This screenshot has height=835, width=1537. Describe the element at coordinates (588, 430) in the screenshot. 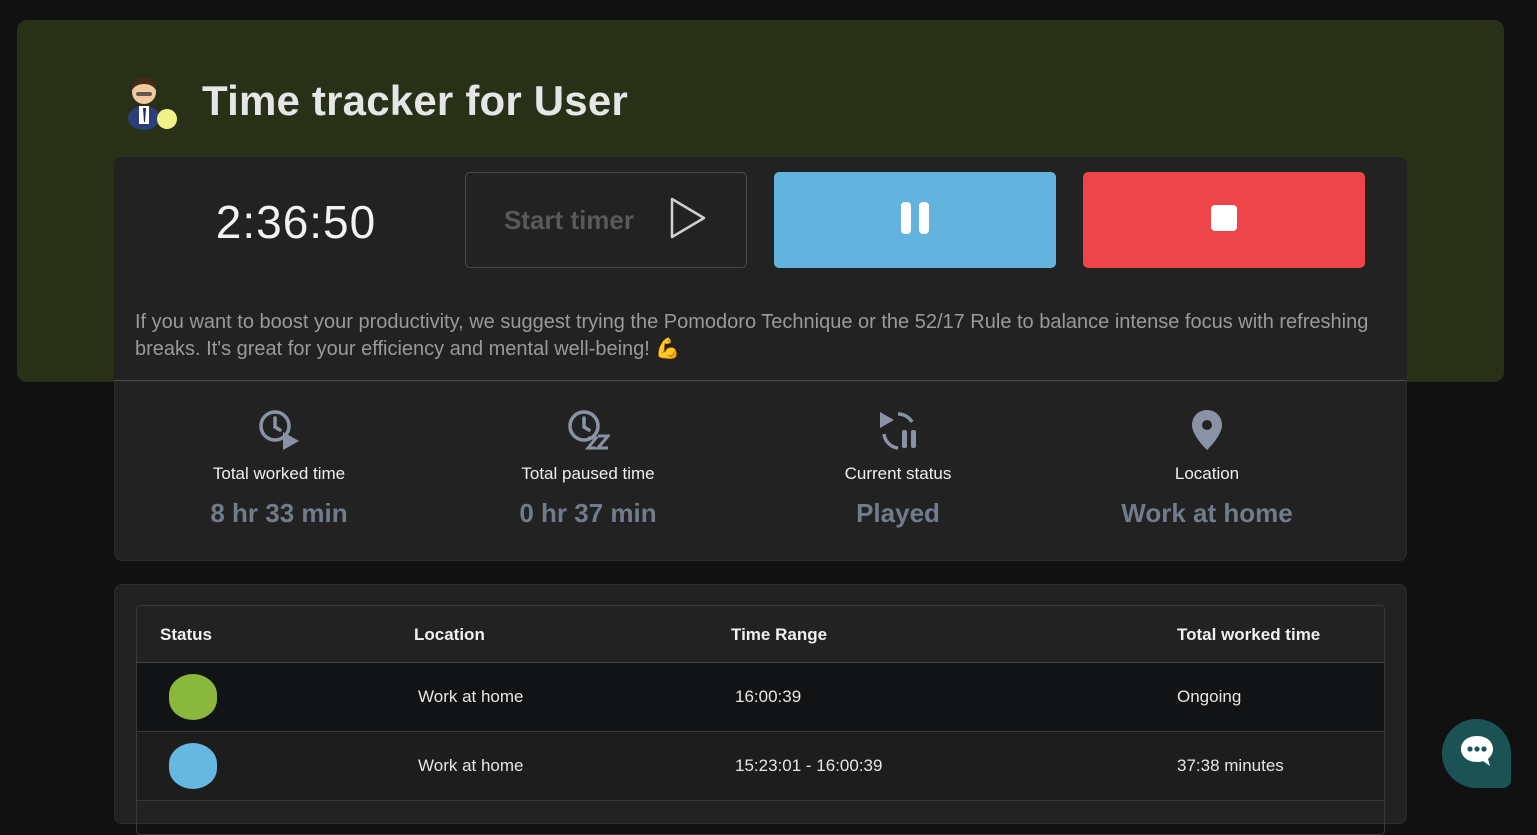

I see `clock-snooze-icon` at that location.